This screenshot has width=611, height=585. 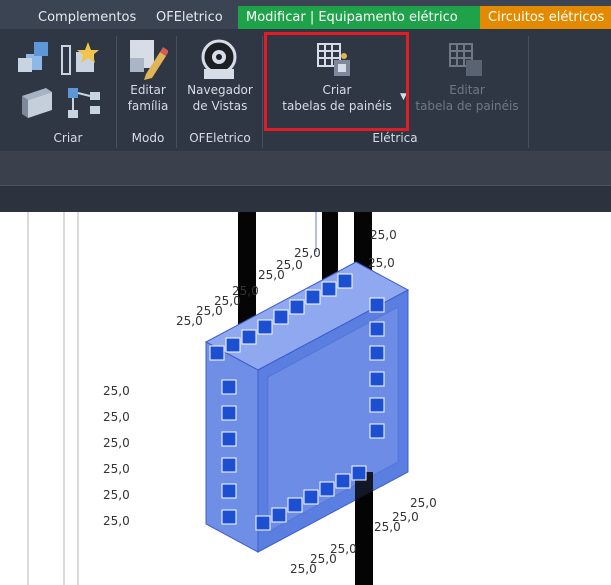 I want to click on tab-complementos: Complementos, so click(x=87, y=17).